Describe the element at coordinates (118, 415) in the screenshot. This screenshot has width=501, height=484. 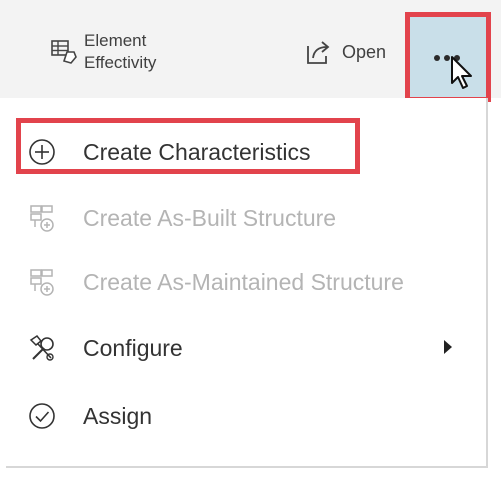
I see `menu-item-label: Assign` at that location.